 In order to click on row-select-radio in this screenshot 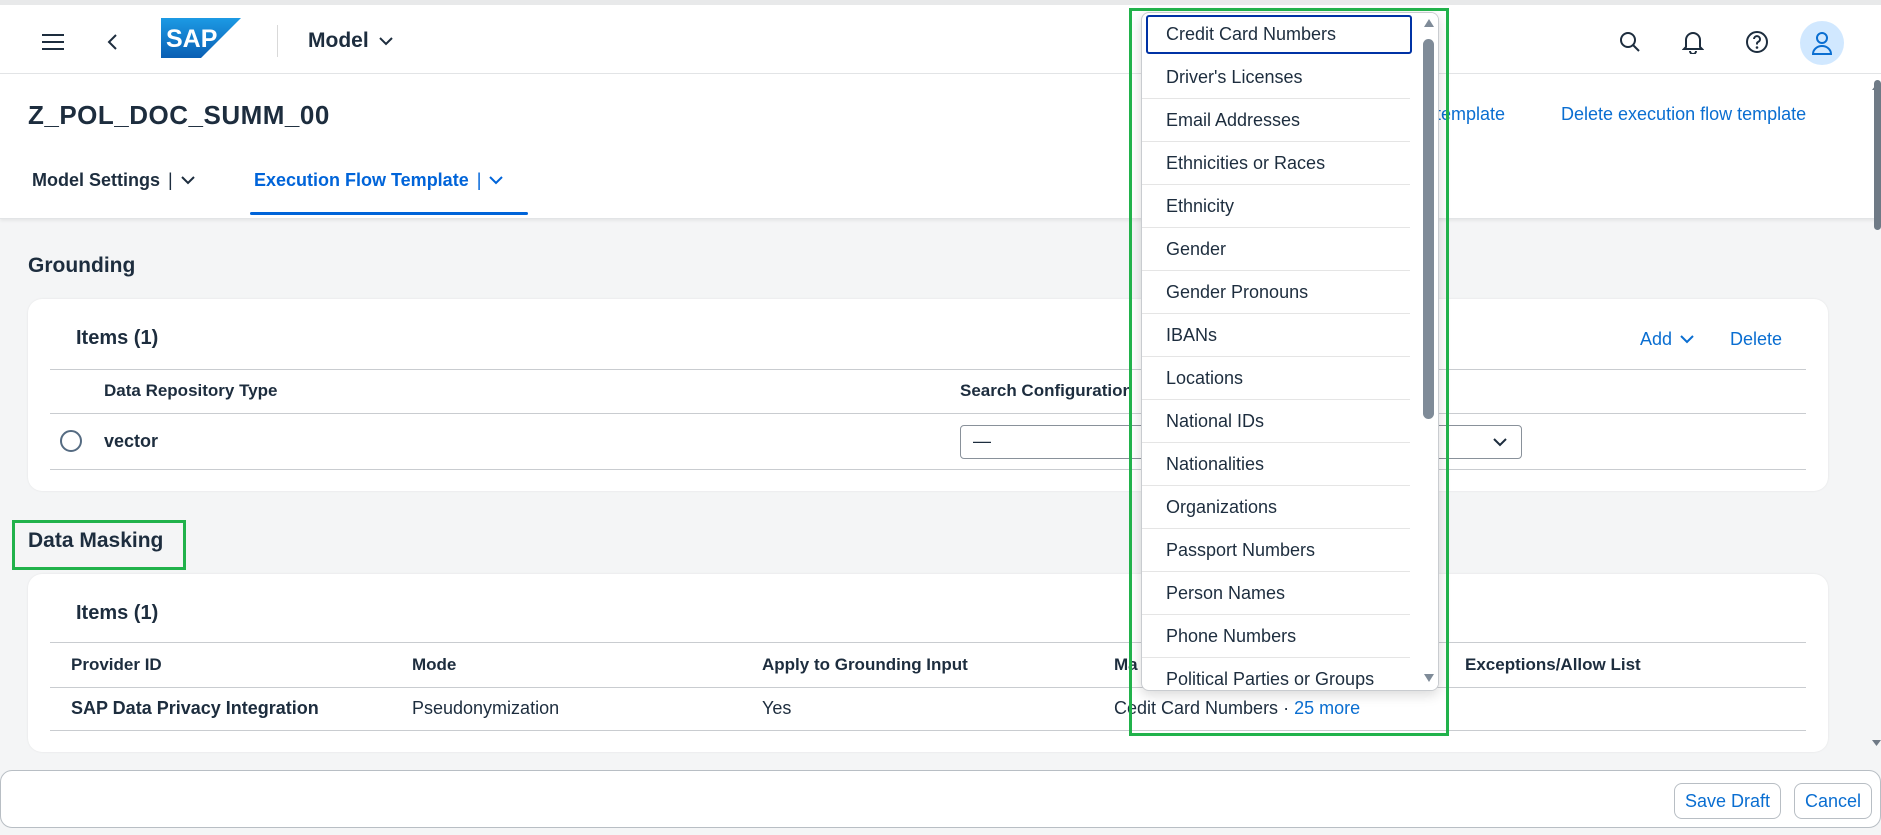, I will do `click(71, 441)`.